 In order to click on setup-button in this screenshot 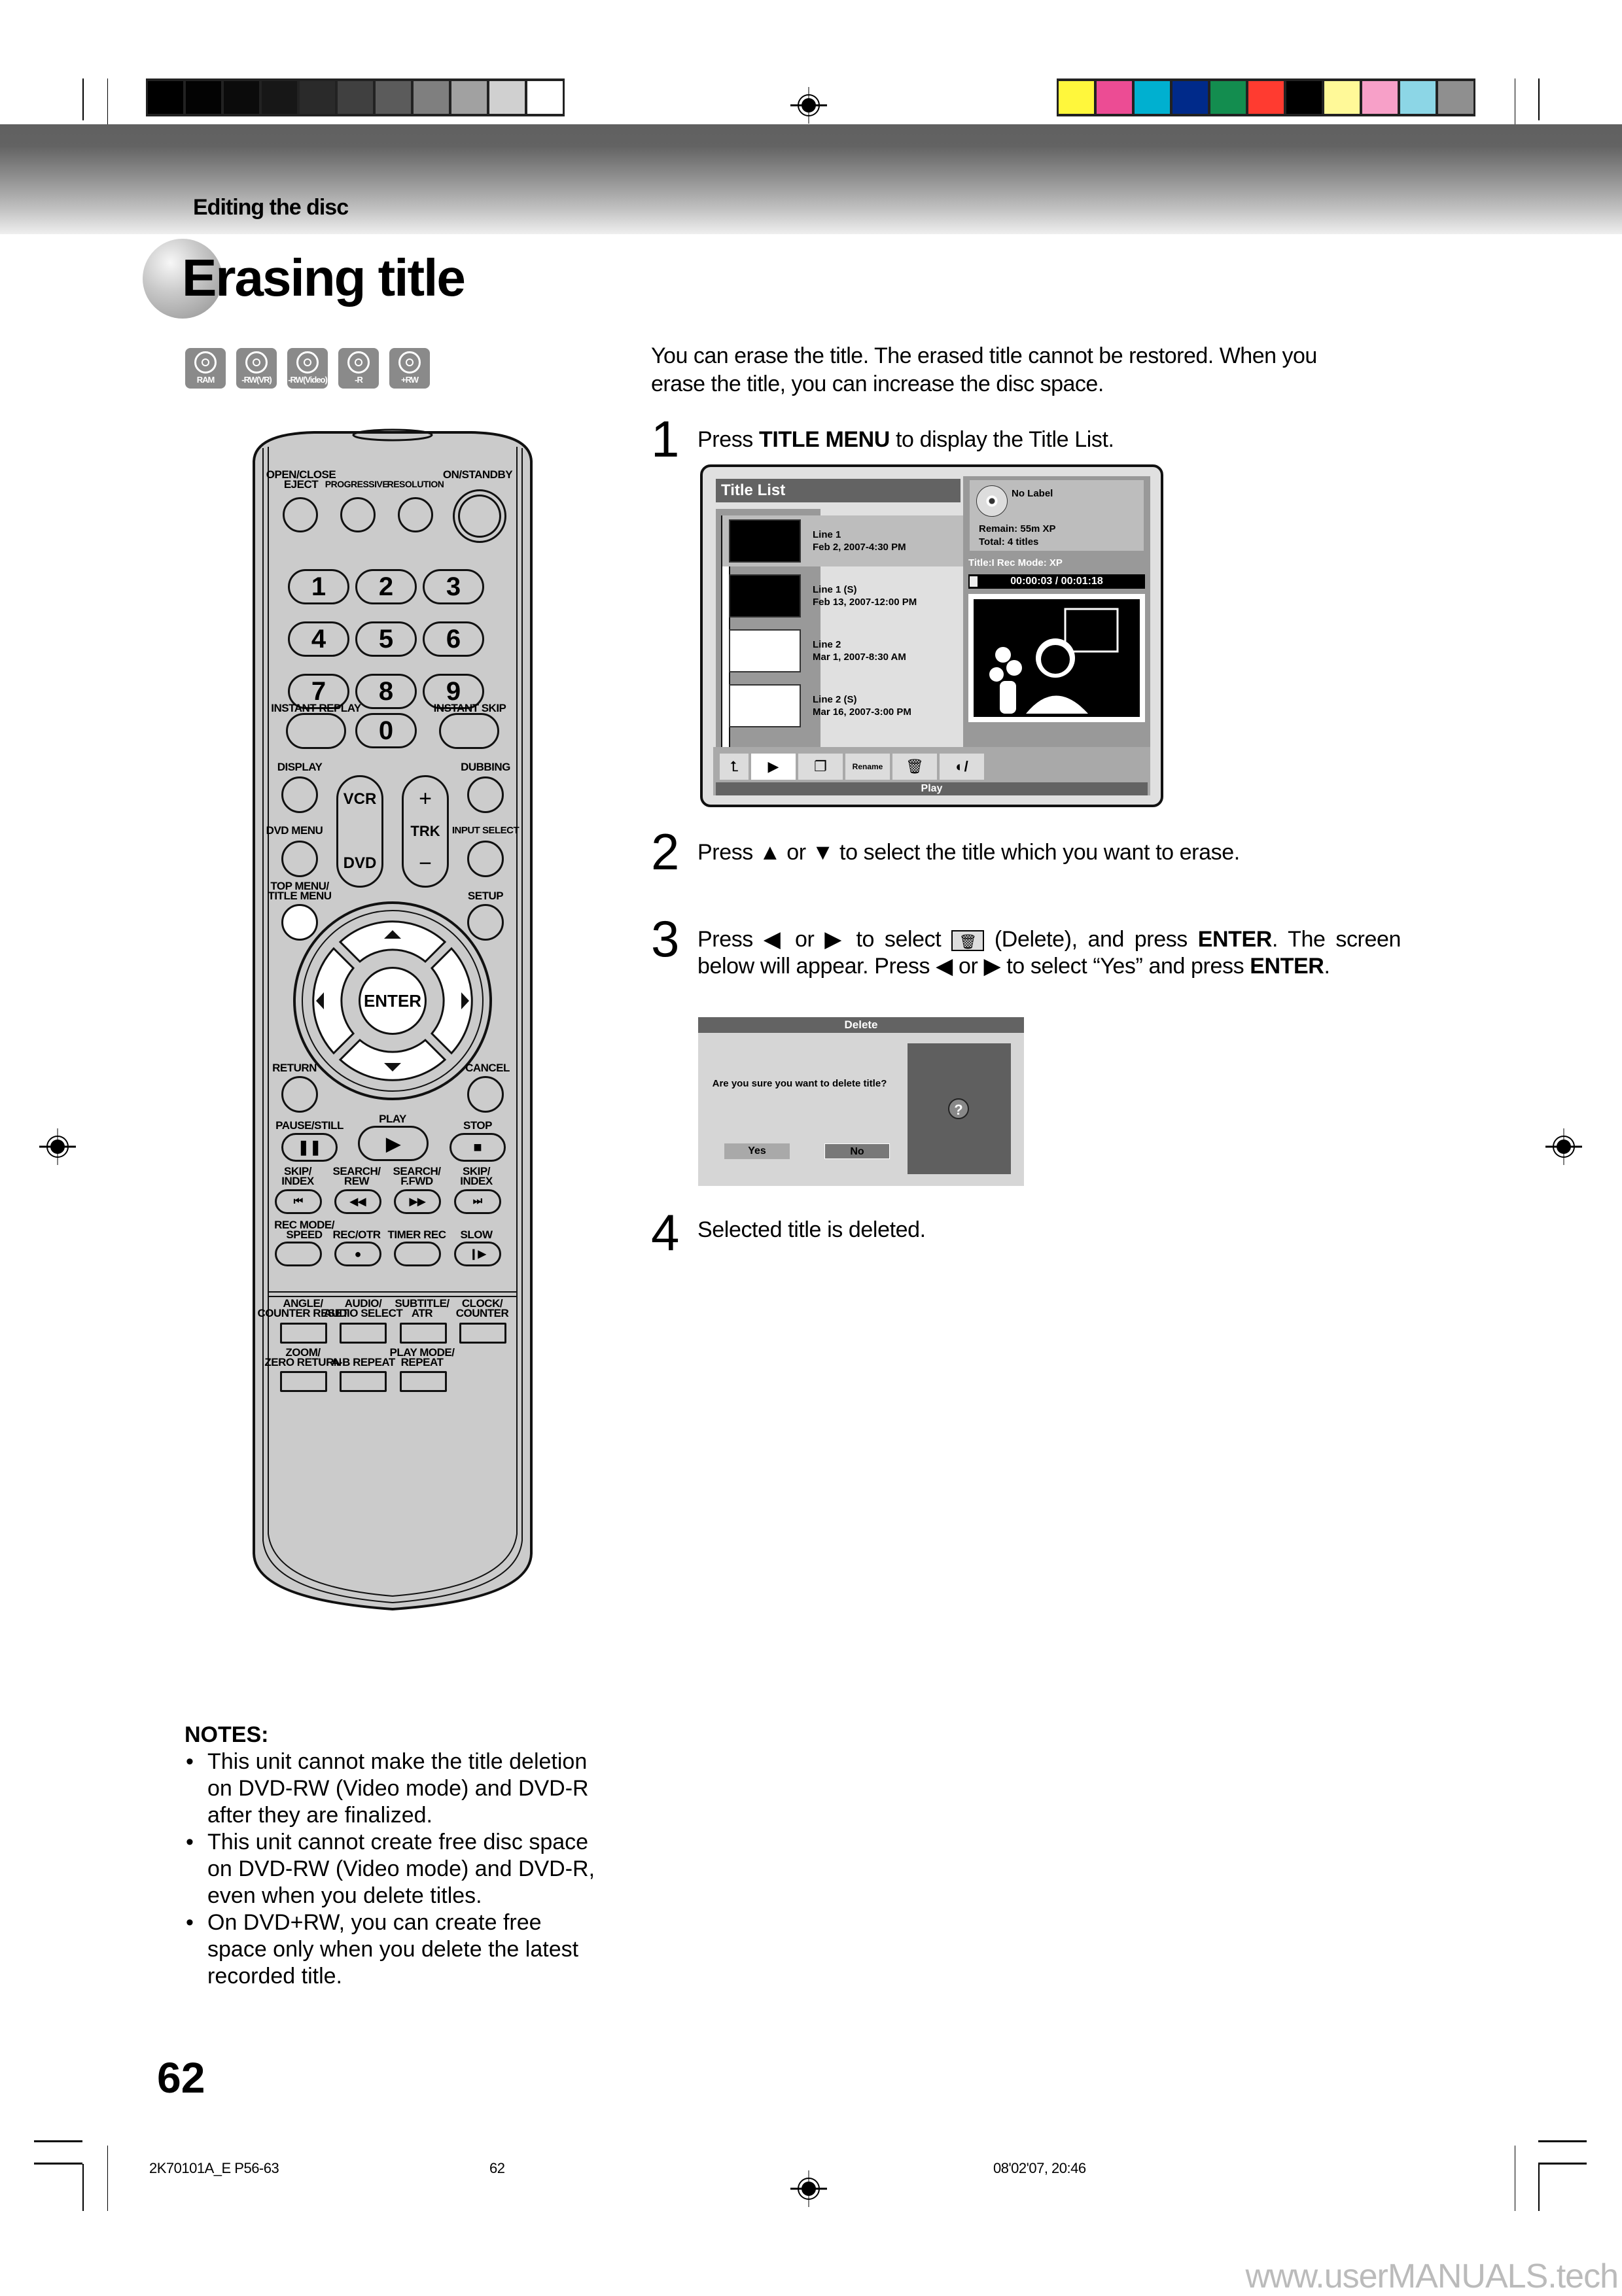, I will do `click(486, 922)`.